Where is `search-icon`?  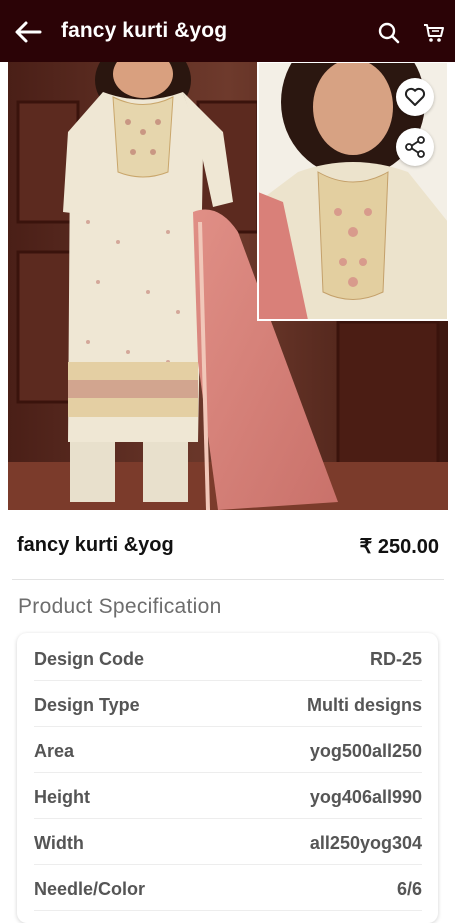
search-icon is located at coordinates (389, 33).